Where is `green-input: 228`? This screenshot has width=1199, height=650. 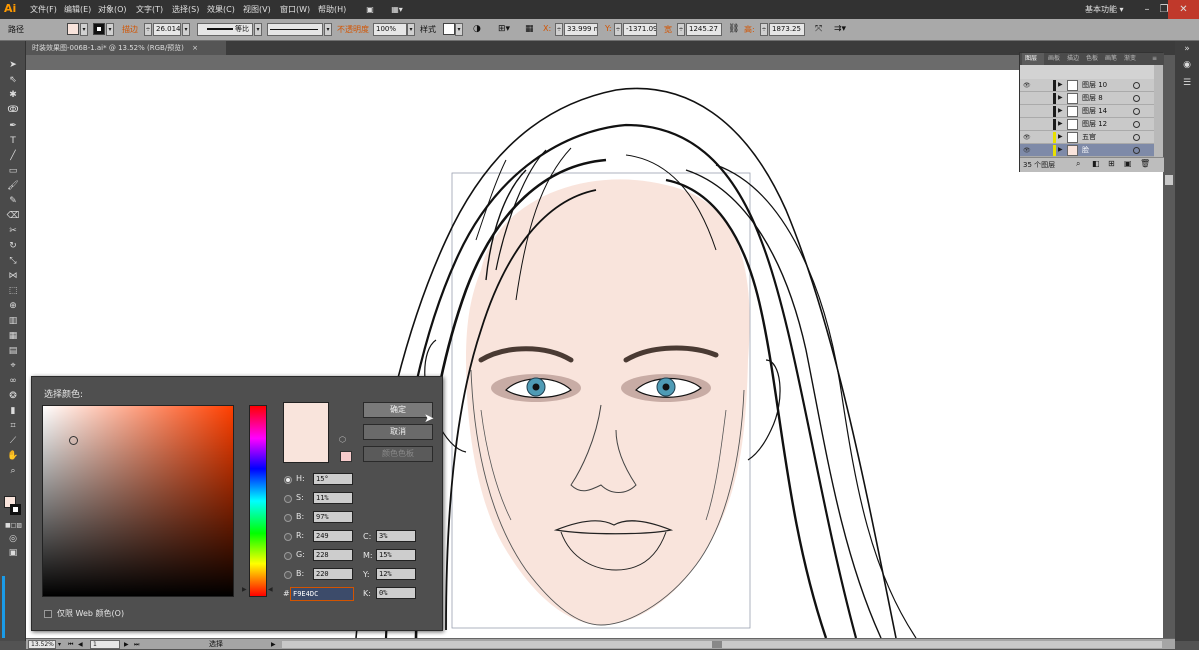 green-input: 228 is located at coordinates (333, 555).